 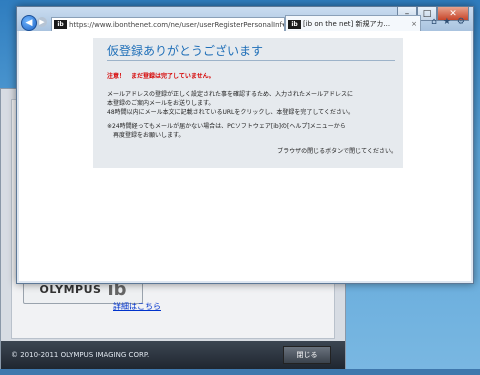 What do you see at coordinates (185, 51) in the screenshot?
I see `page-title: 仮登録ありがとうございます` at bounding box center [185, 51].